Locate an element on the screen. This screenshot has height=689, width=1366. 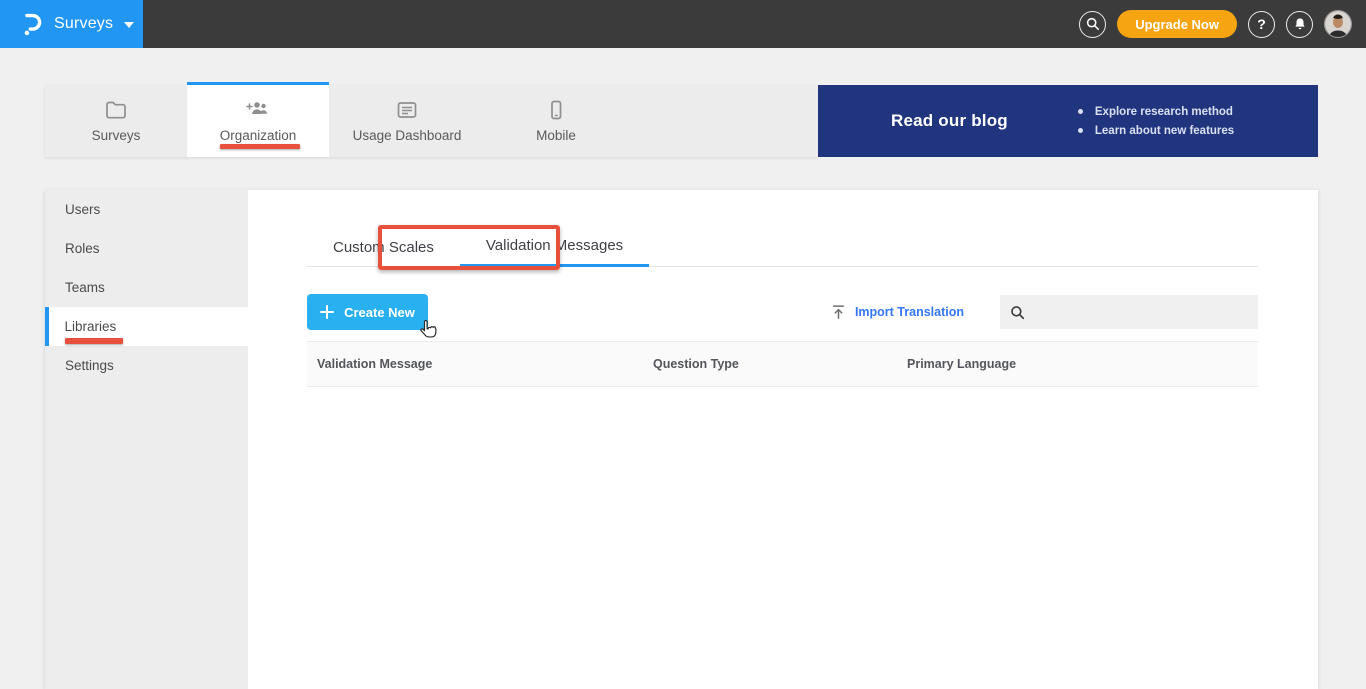
nav-tab-label: Surveys is located at coordinates (116, 135).